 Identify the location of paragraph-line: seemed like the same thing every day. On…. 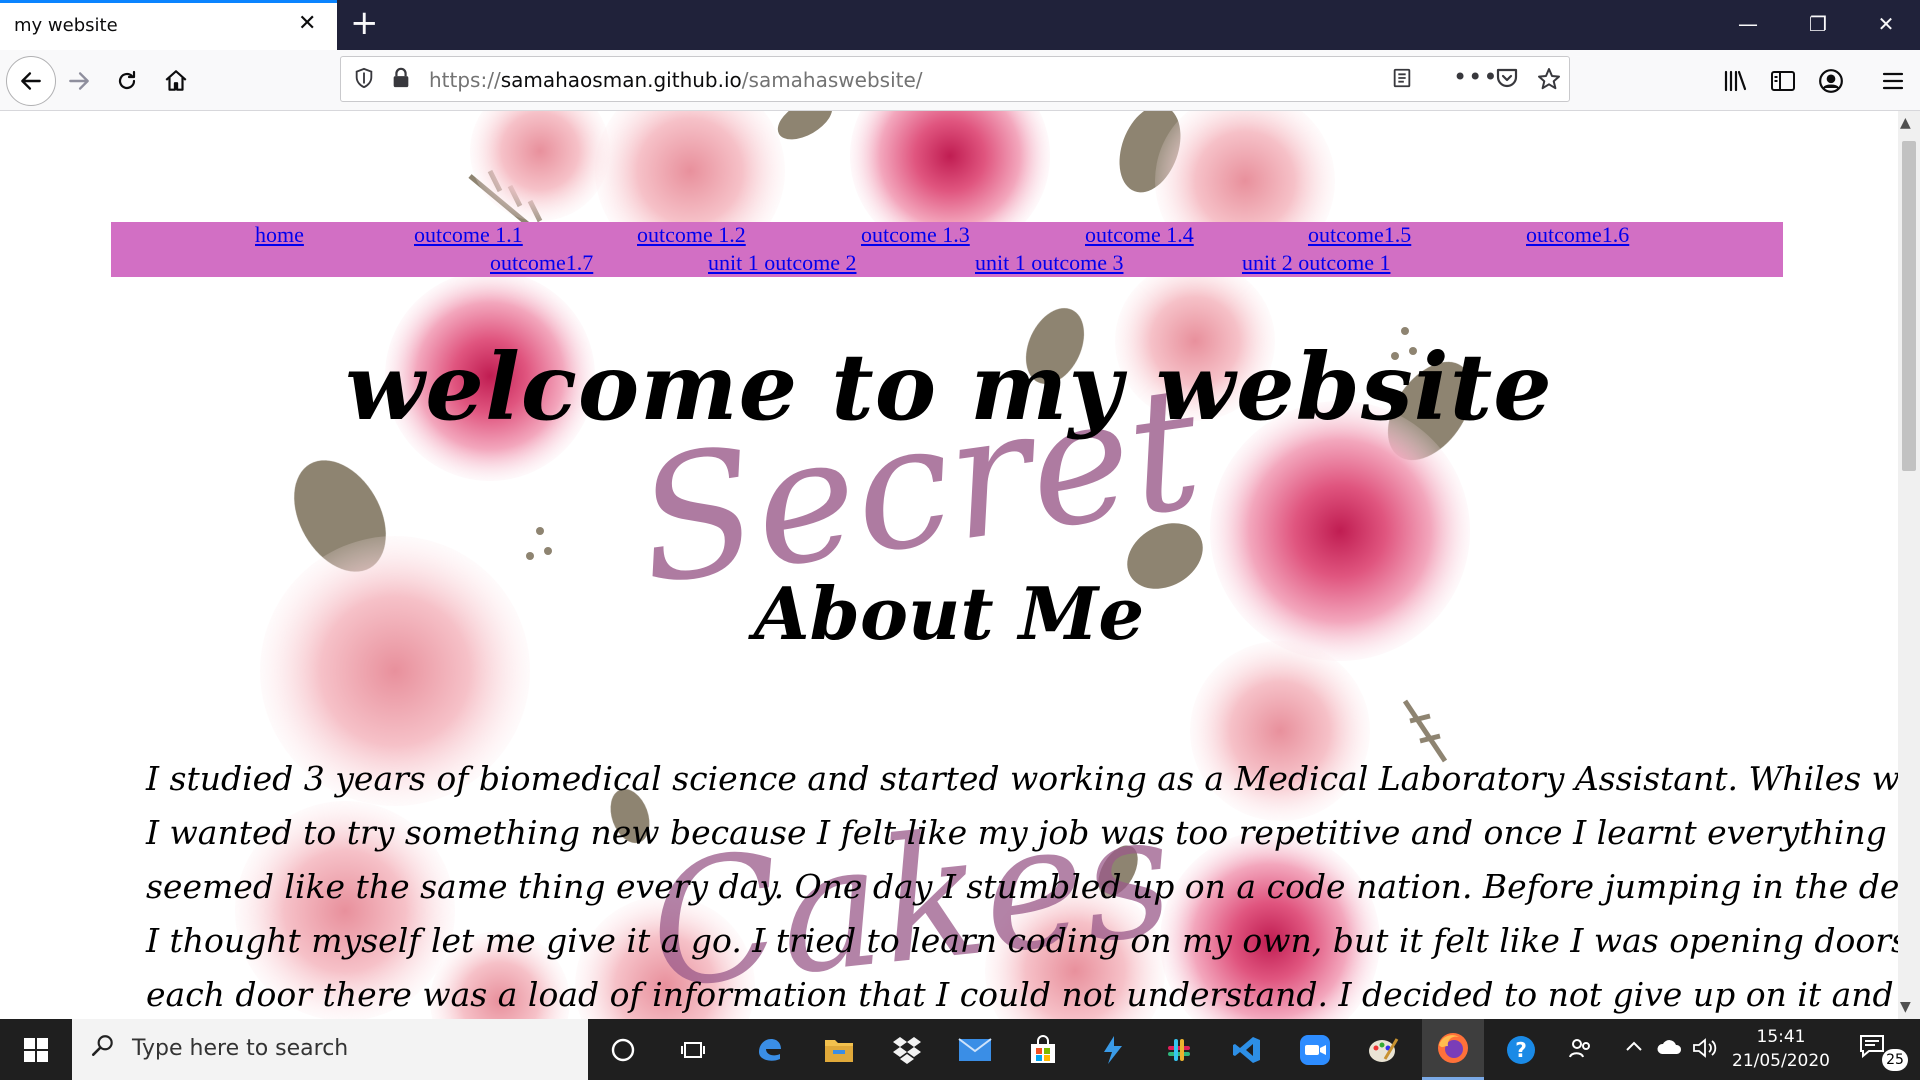
(1022, 886).